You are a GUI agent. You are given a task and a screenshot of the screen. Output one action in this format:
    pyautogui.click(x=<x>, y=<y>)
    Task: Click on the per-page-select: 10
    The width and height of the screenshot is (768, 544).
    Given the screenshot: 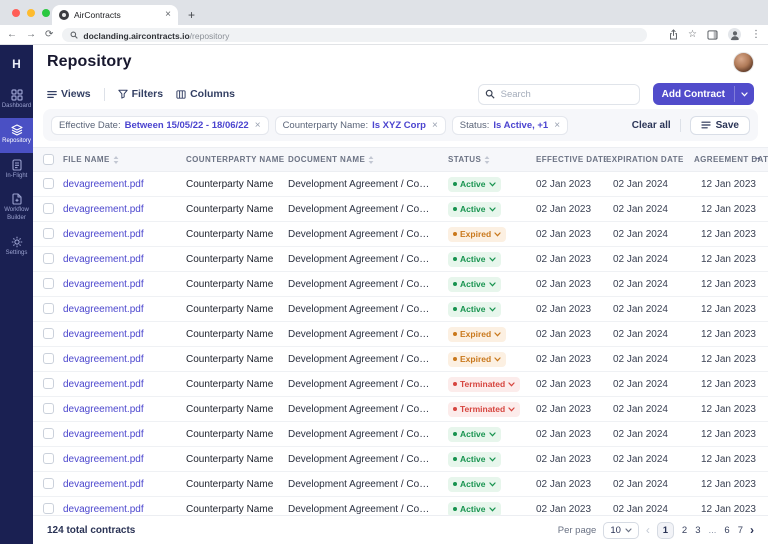 What is the action you would take?
    pyautogui.click(x=621, y=530)
    